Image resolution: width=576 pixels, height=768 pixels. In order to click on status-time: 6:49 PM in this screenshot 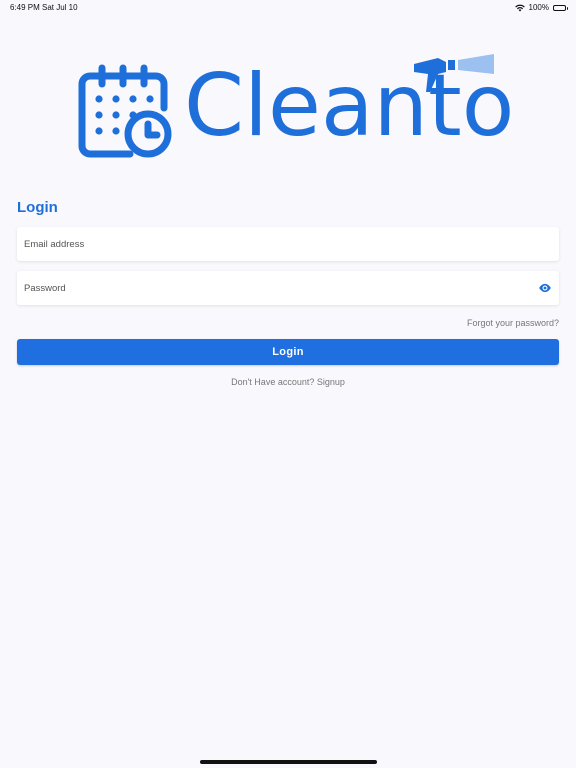, I will do `click(25, 7)`.